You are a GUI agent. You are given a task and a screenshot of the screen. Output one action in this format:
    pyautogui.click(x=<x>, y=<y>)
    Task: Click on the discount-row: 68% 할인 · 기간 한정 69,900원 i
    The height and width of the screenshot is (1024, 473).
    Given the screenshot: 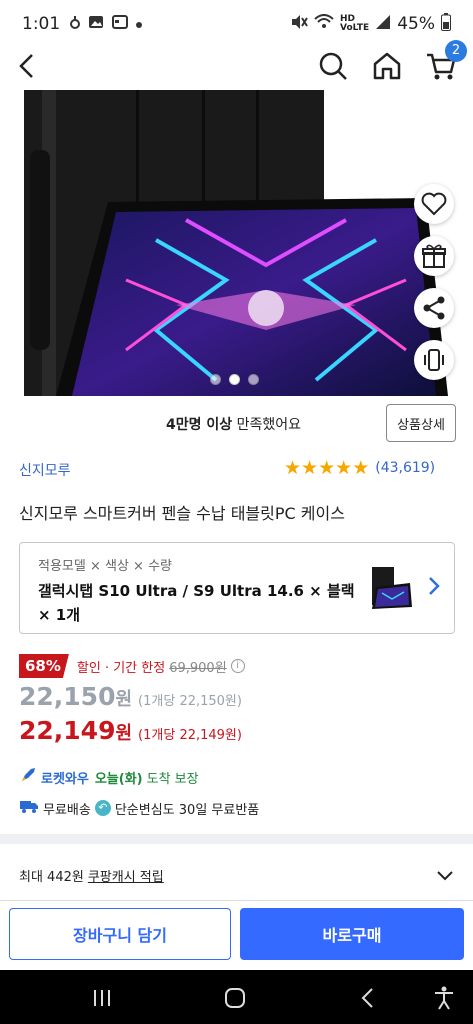 What is the action you would take?
    pyautogui.click(x=132, y=666)
    